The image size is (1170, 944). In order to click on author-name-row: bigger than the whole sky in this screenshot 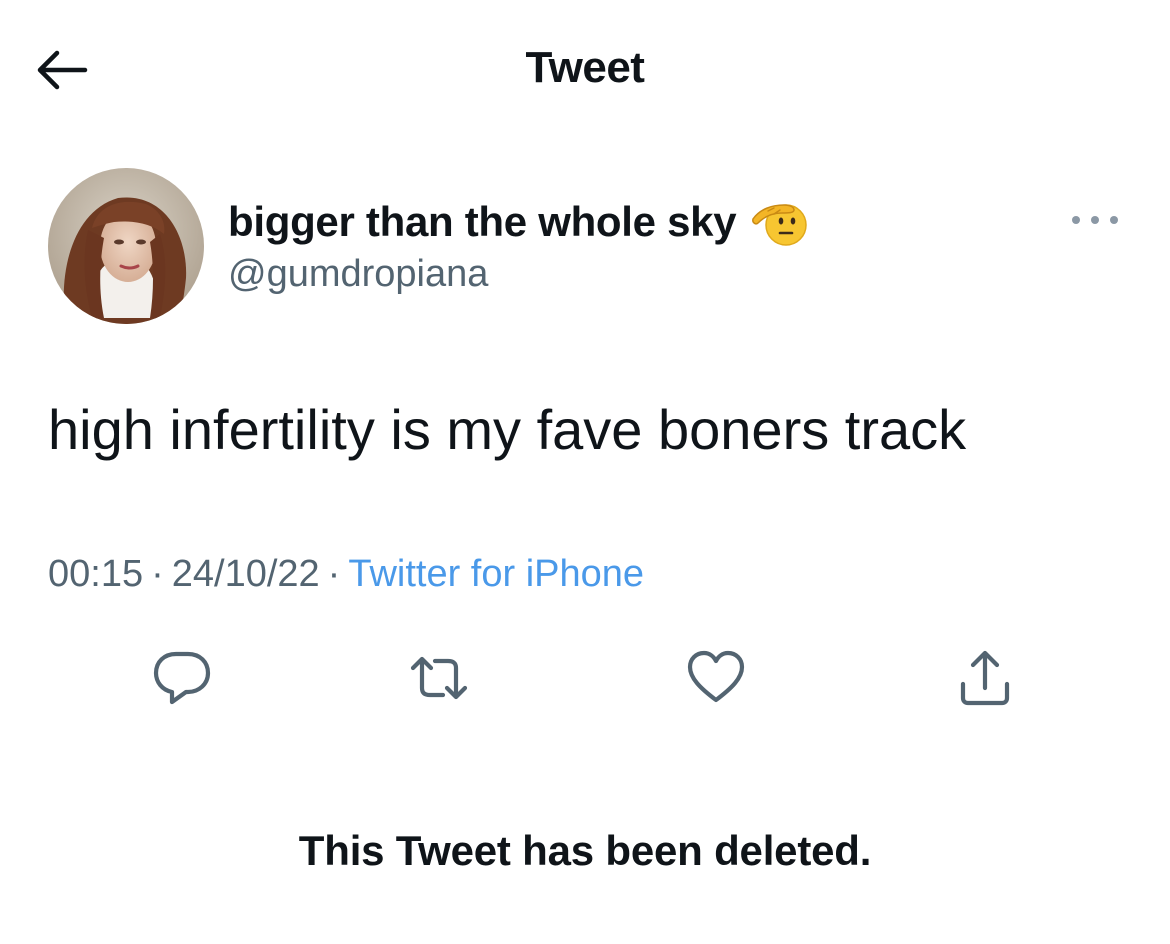, I will do `click(518, 222)`.